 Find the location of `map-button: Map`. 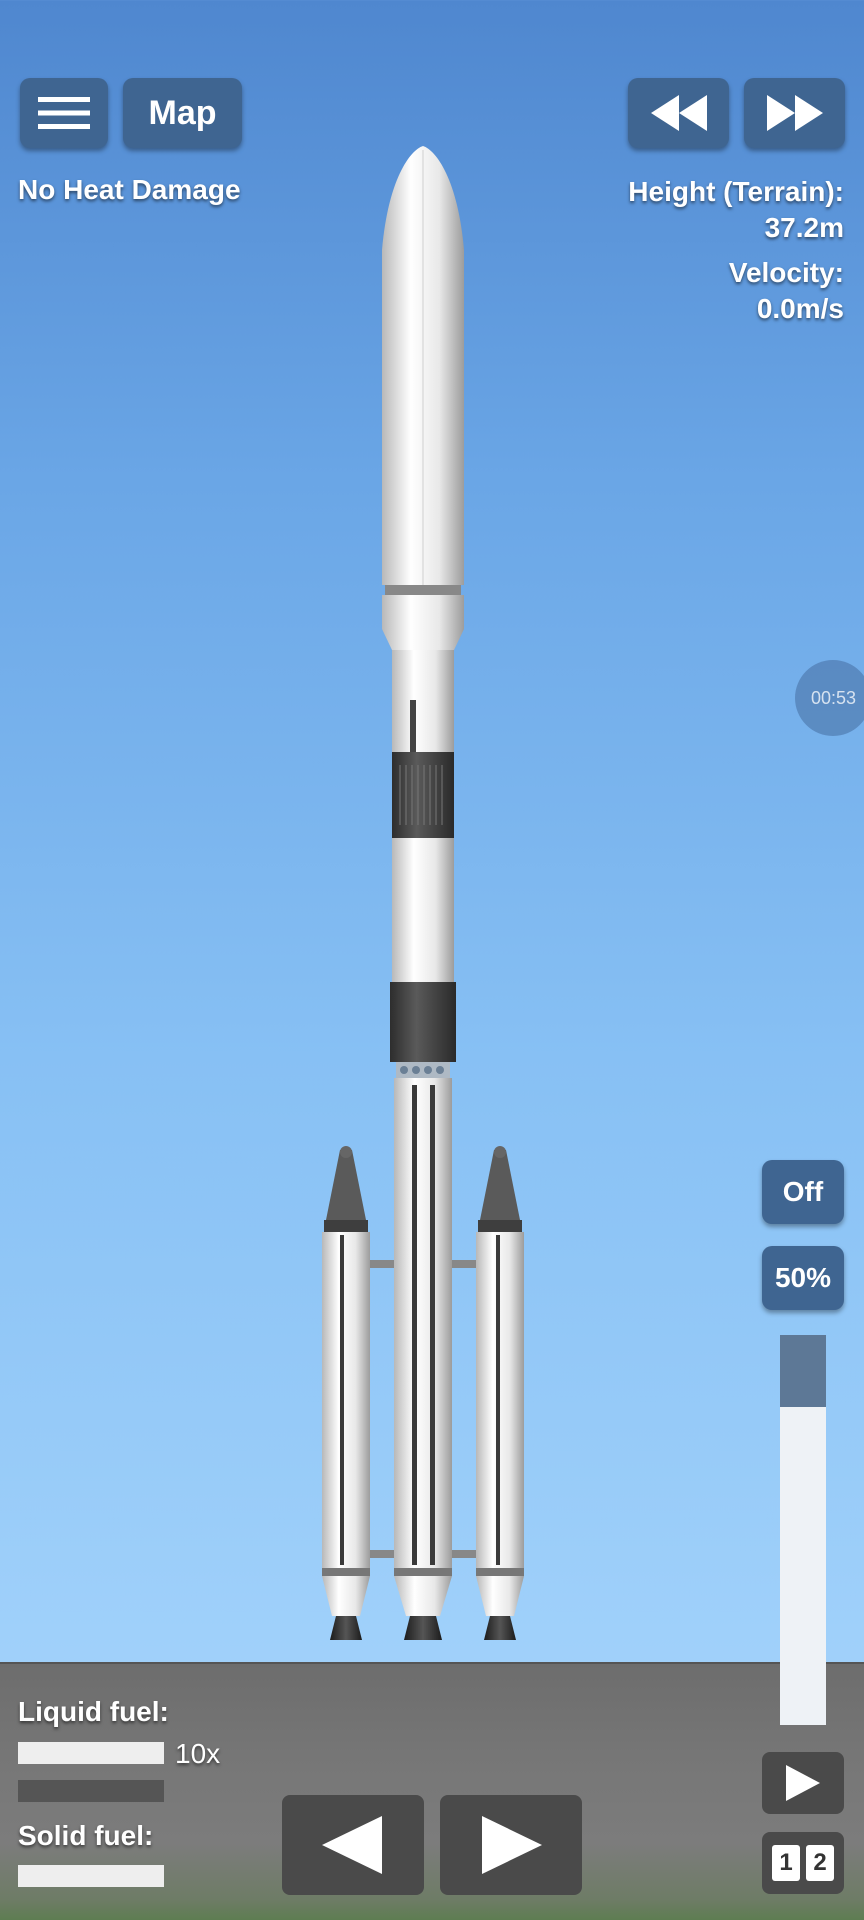

map-button: Map is located at coordinates (182, 113).